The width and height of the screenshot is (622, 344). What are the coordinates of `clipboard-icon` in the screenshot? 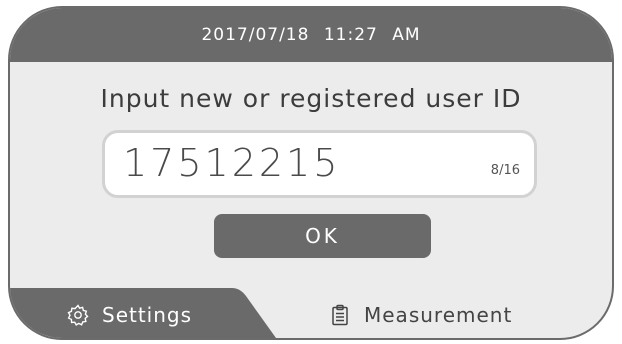 It's located at (340, 315).